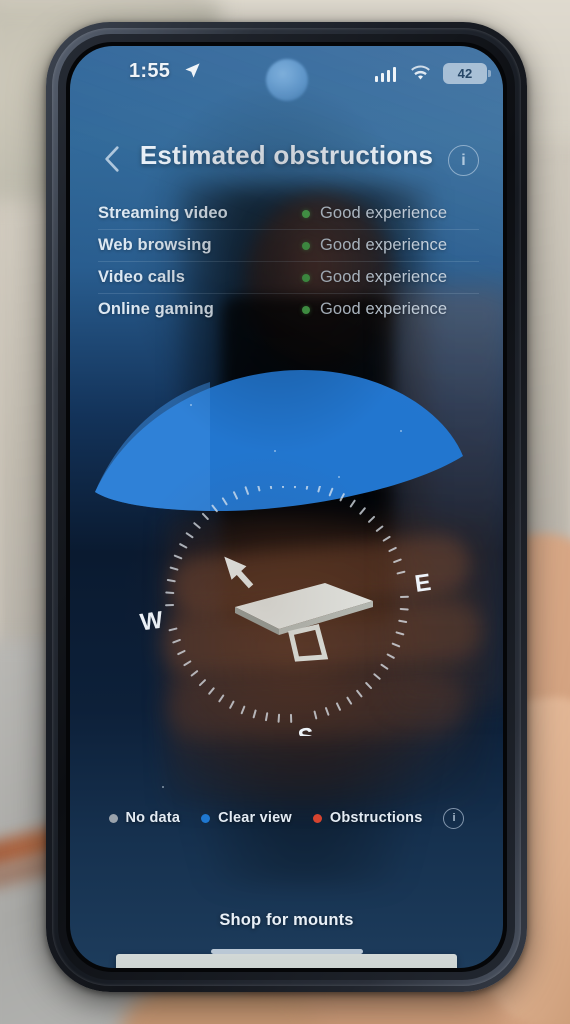  I want to click on home-indicator, so click(286, 951).